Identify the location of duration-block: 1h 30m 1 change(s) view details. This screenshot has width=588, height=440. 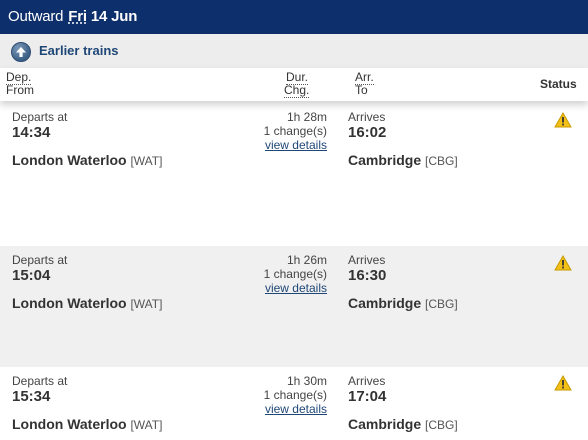
(272, 395).